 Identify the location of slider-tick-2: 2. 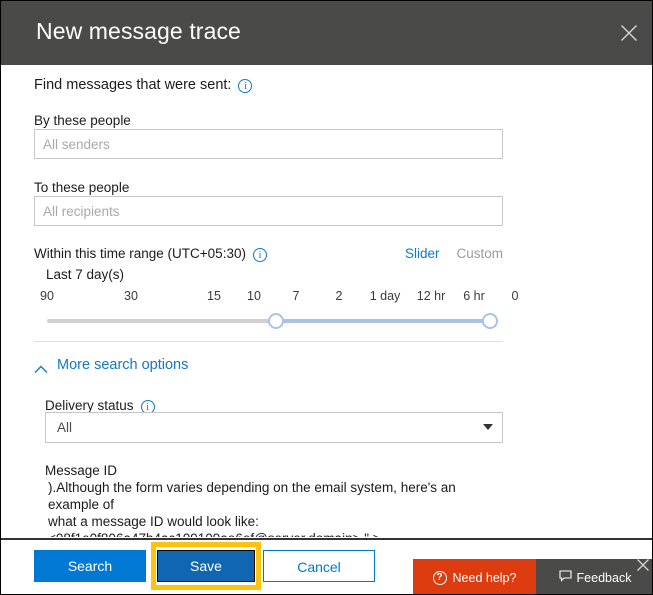
(339, 296).